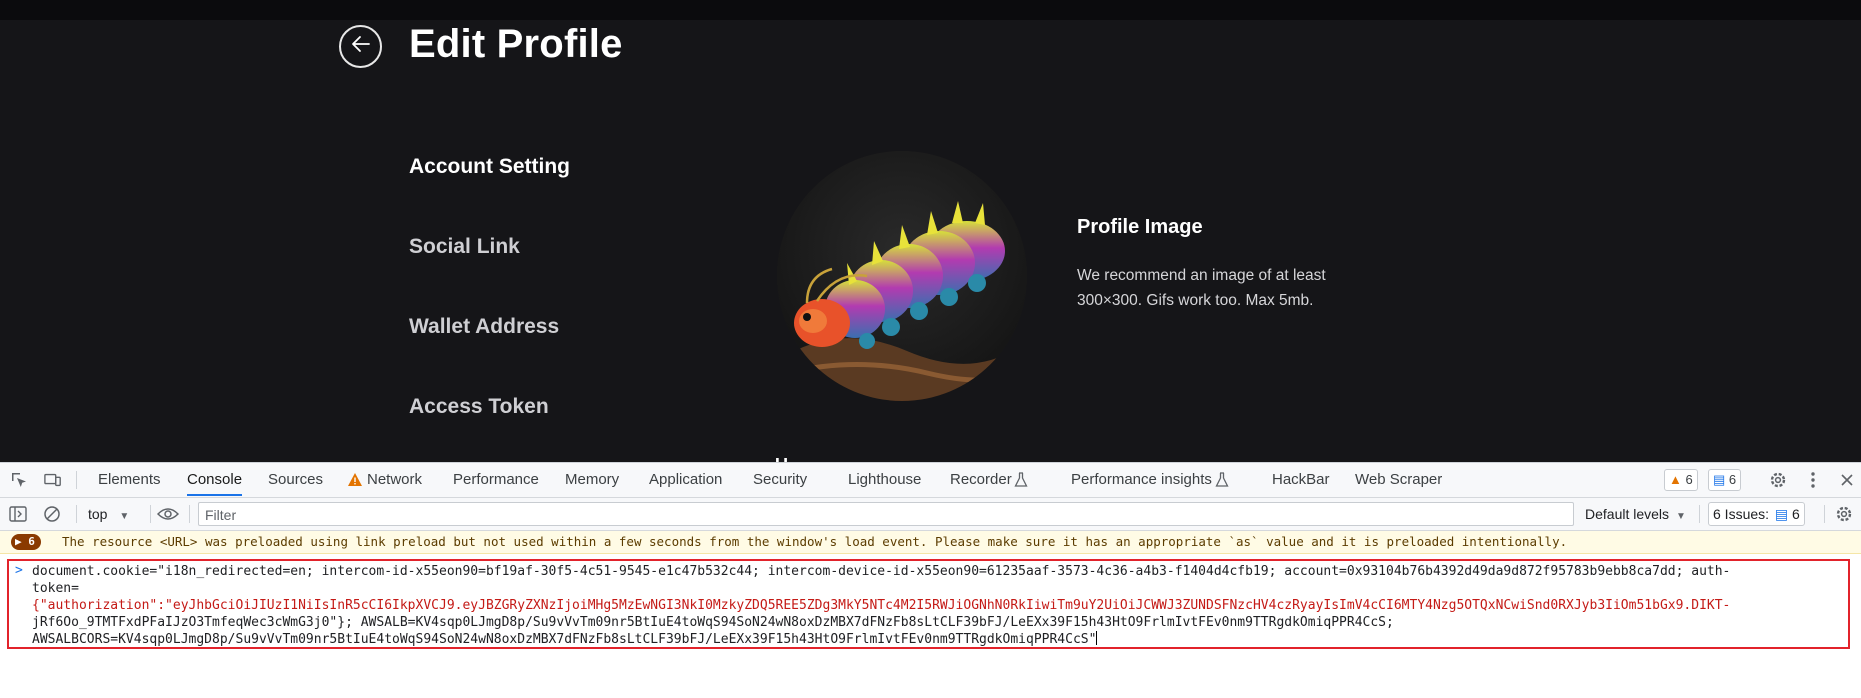  I want to click on nav-item-access-token: Access Token, so click(479, 407).